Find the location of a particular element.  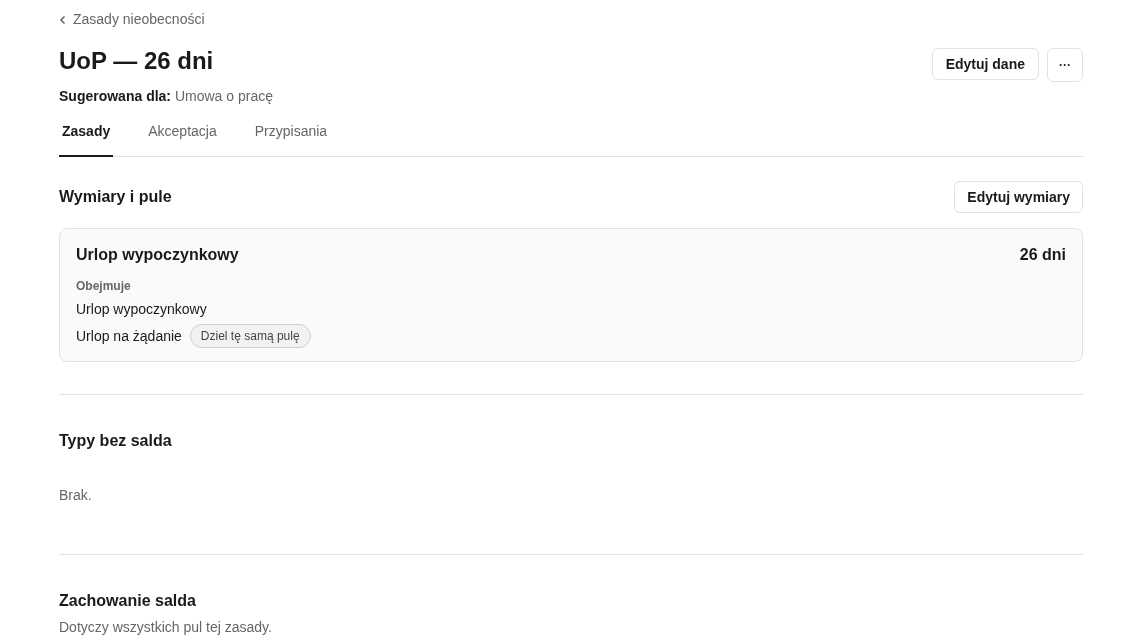

leave-type: Urlop wypoczynkowy is located at coordinates (141, 309).